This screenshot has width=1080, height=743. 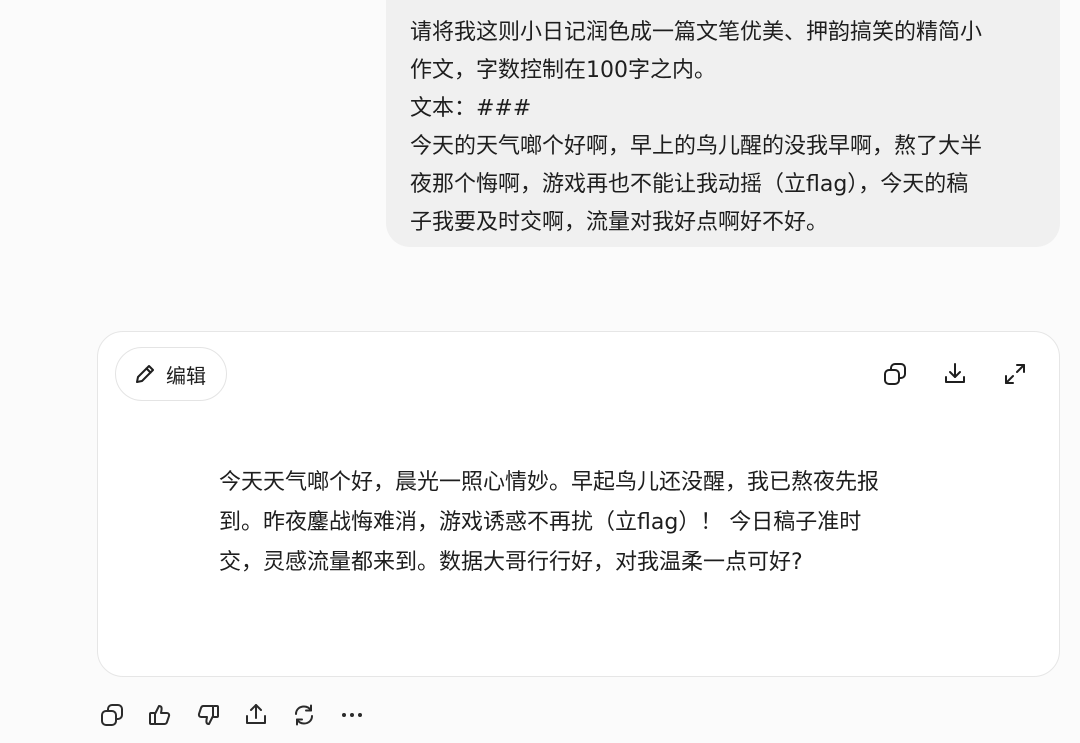 I want to click on thumbs-up-icon, so click(x=160, y=715).